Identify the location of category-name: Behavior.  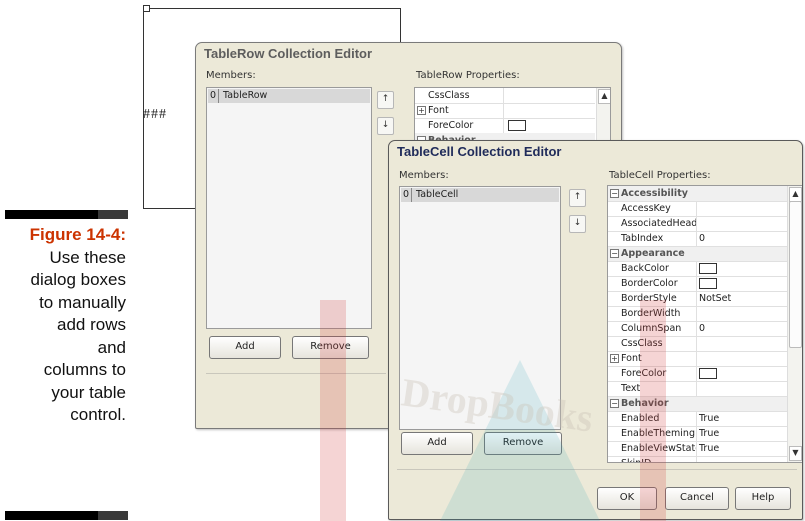
(645, 403).